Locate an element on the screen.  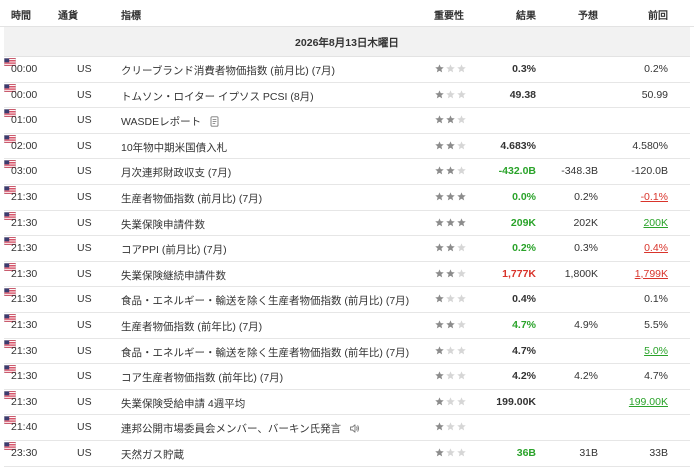
header-forecast: 予想 is located at coordinates (588, 16).